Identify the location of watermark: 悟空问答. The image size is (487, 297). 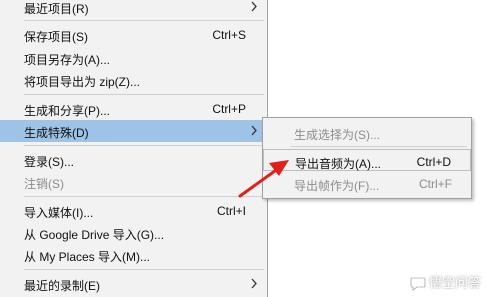
(445, 281).